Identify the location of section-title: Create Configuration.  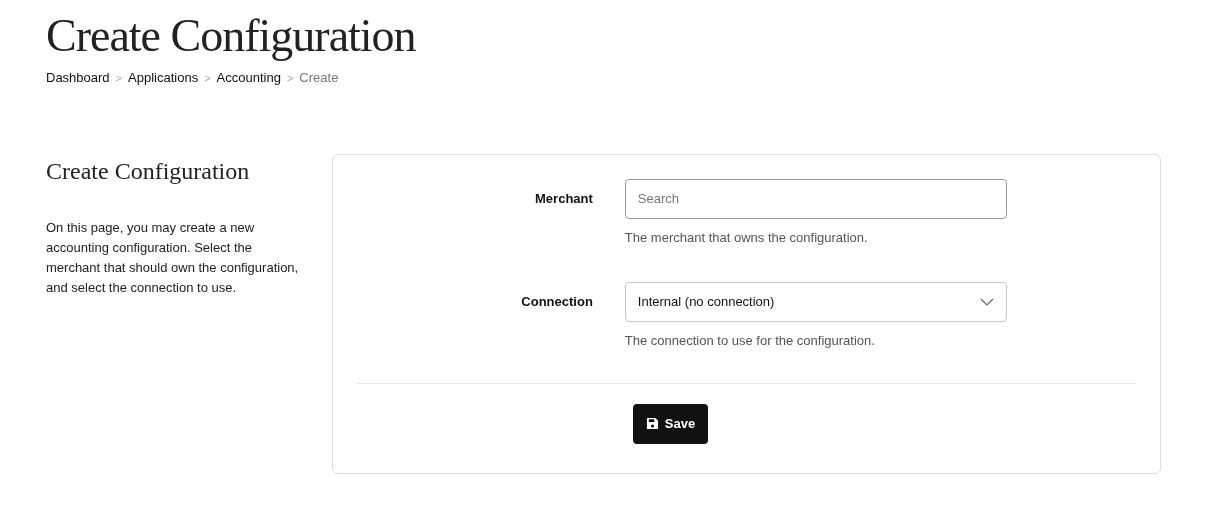
(148, 171).